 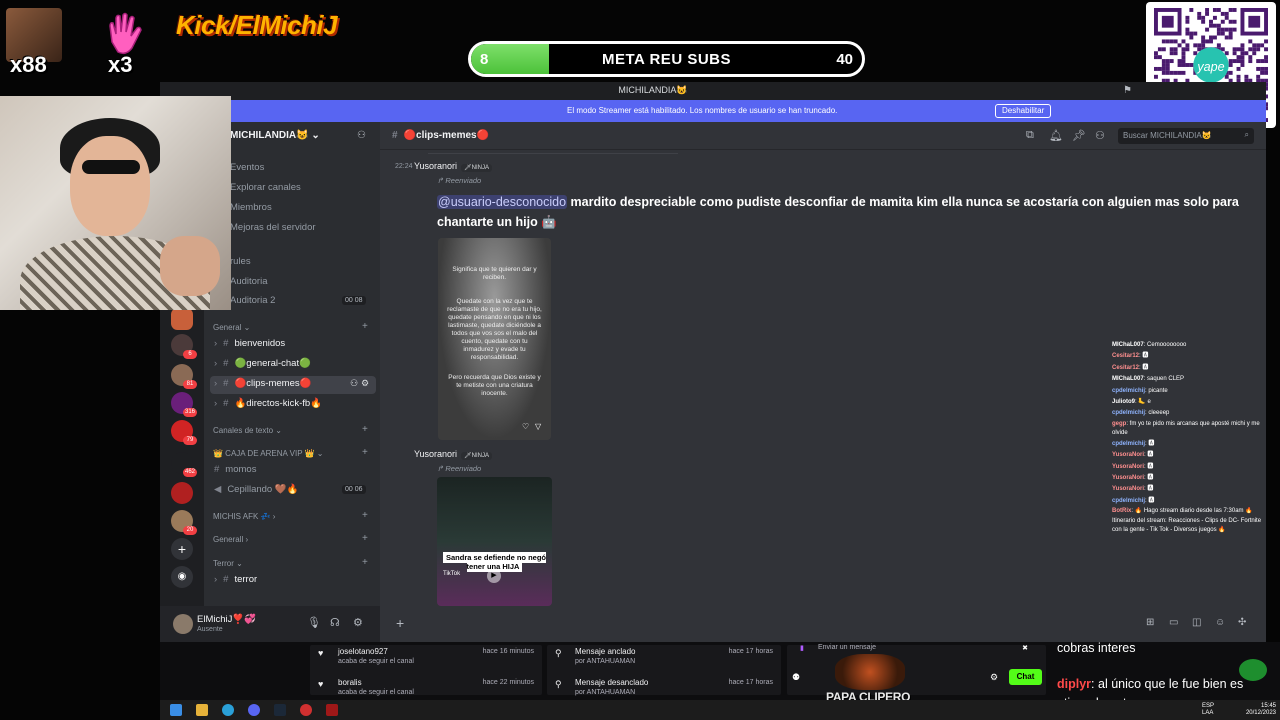 What do you see at coordinates (256, 489) in the screenshot?
I see `voice-channel-cepillando: ◀ Cepillando 🤎🔥` at bounding box center [256, 489].